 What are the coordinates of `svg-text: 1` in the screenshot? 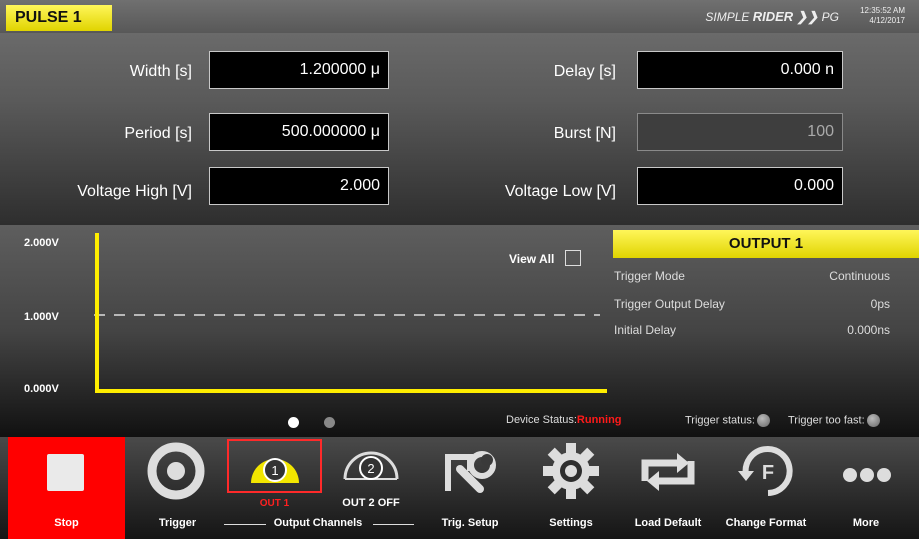 It's located at (274, 470).